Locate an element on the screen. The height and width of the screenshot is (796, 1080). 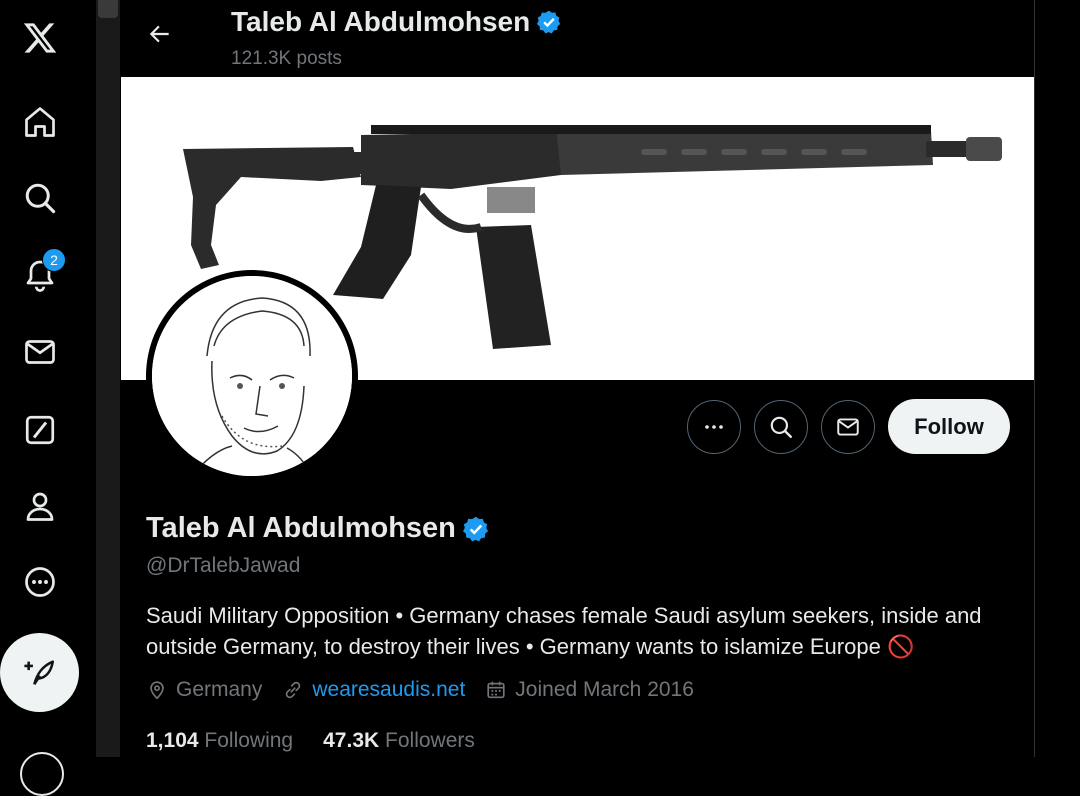
following-count: 1,104 is located at coordinates (172, 740).